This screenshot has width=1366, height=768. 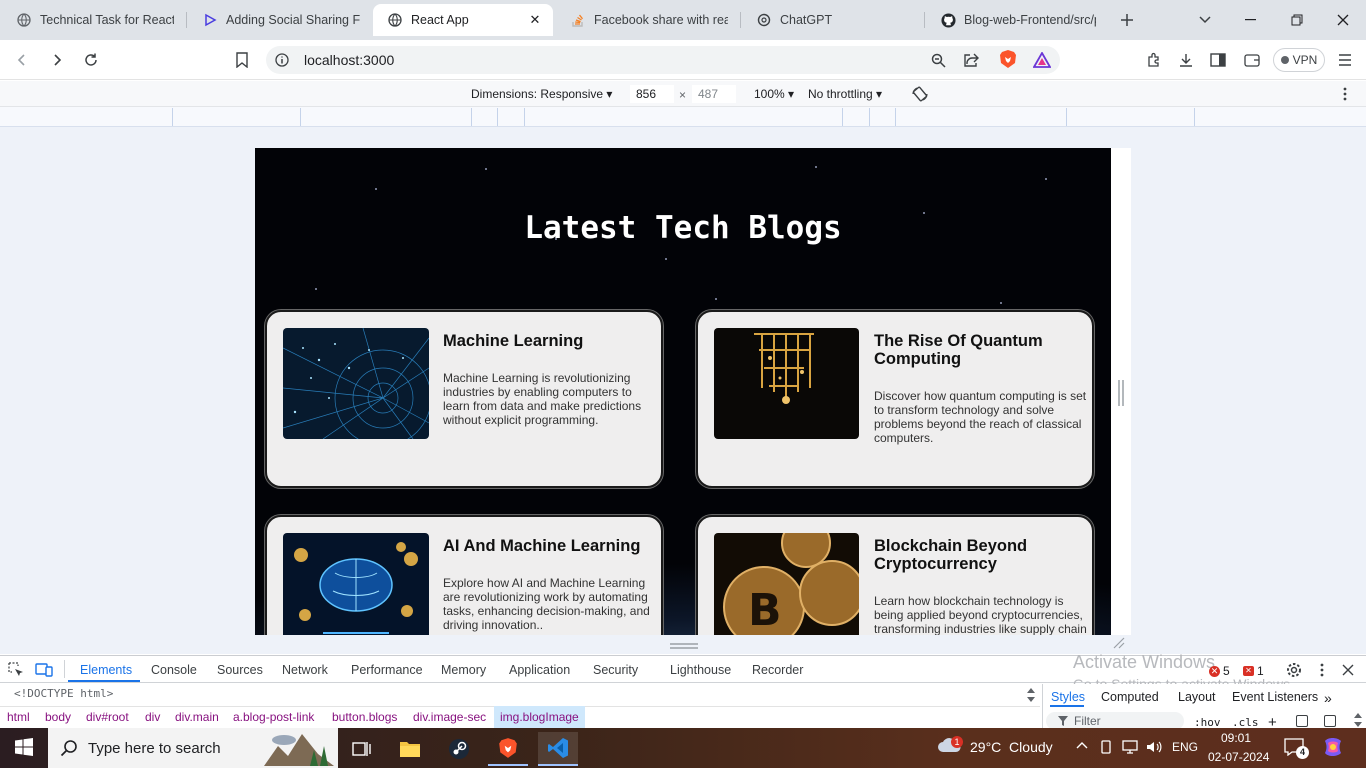 What do you see at coordinates (93, 20) in the screenshot?
I see `browser-tab: Technical Task for React JS` at bounding box center [93, 20].